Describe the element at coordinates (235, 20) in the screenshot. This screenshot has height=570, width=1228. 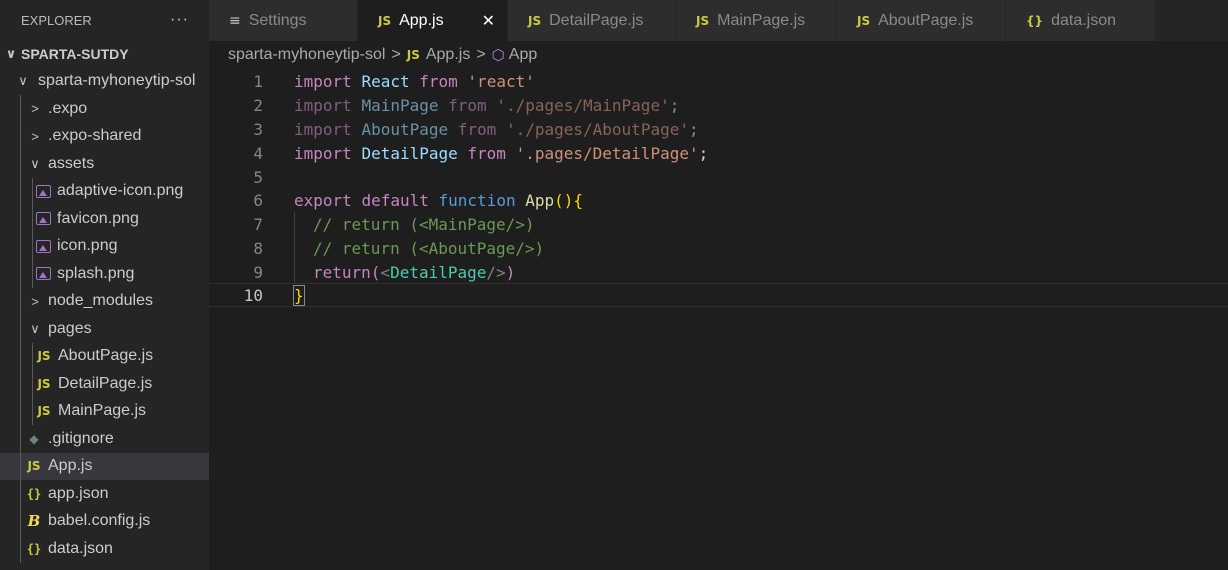
I see `settings-icon: ≡` at that location.